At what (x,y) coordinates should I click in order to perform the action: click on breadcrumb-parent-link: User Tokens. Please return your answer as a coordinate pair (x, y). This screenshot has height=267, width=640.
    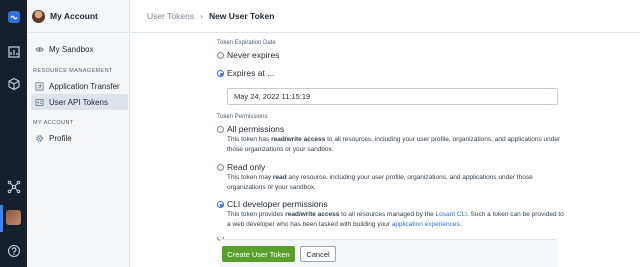
    Looking at the image, I should click on (170, 16).